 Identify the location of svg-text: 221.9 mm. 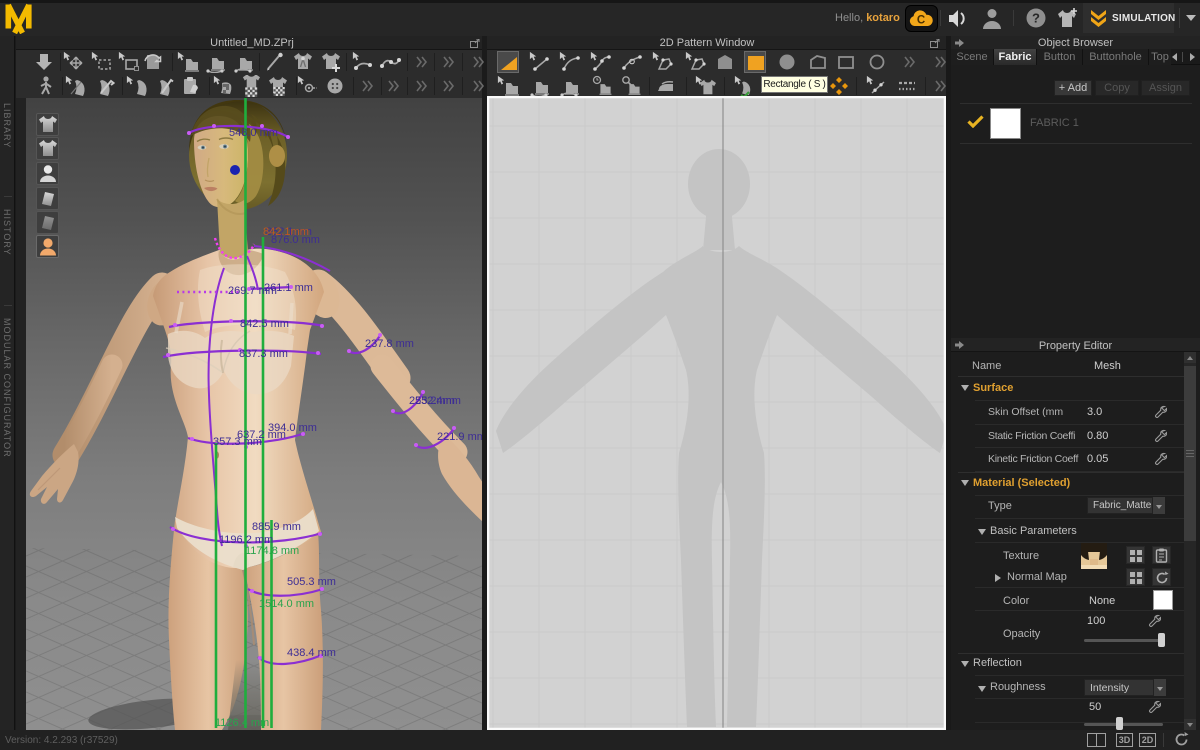
(459, 437).